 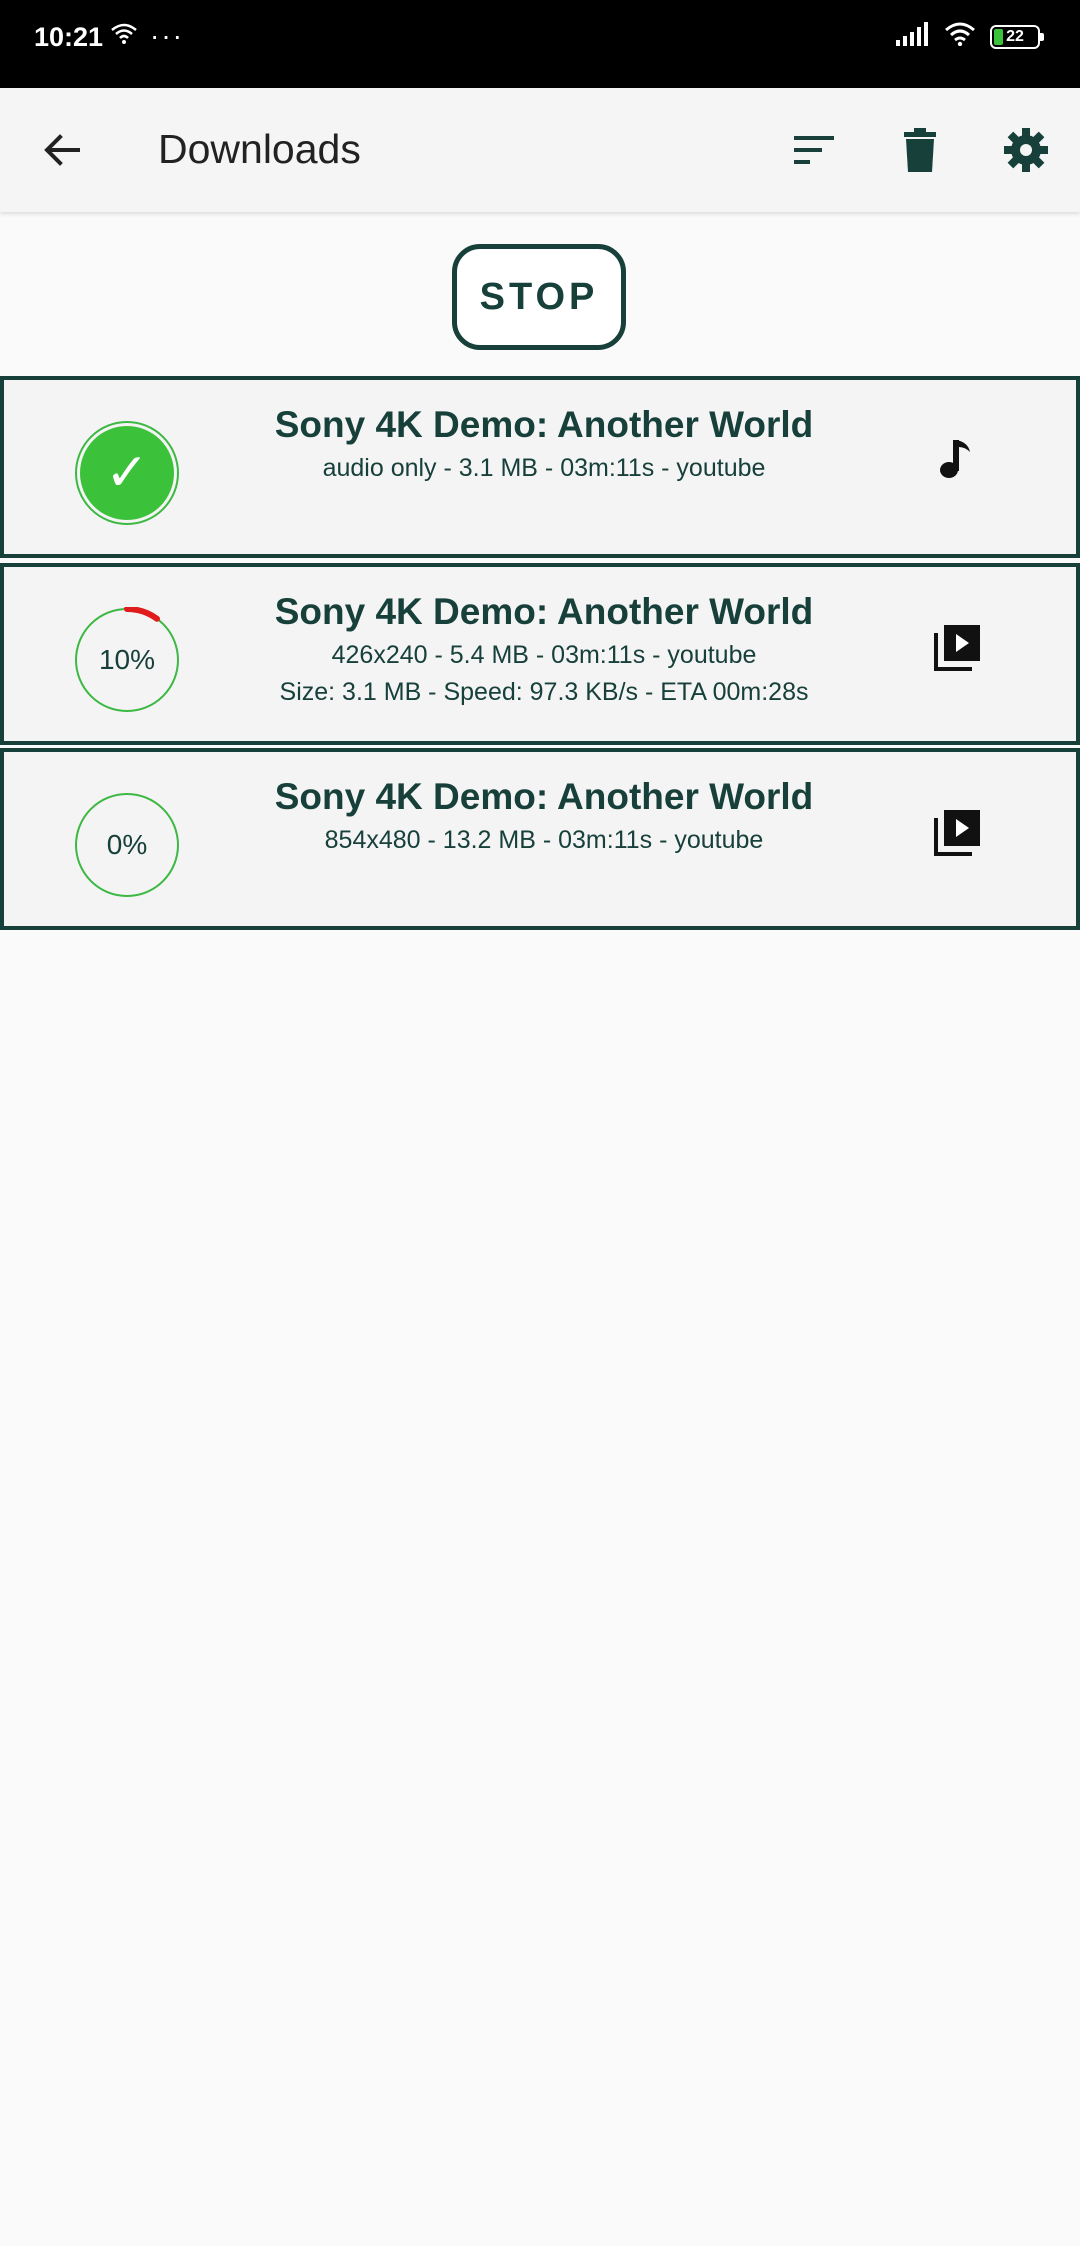 What do you see at coordinates (913, 36) in the screenshot?
I see `signal-icon` at bounding box center [913, 36].